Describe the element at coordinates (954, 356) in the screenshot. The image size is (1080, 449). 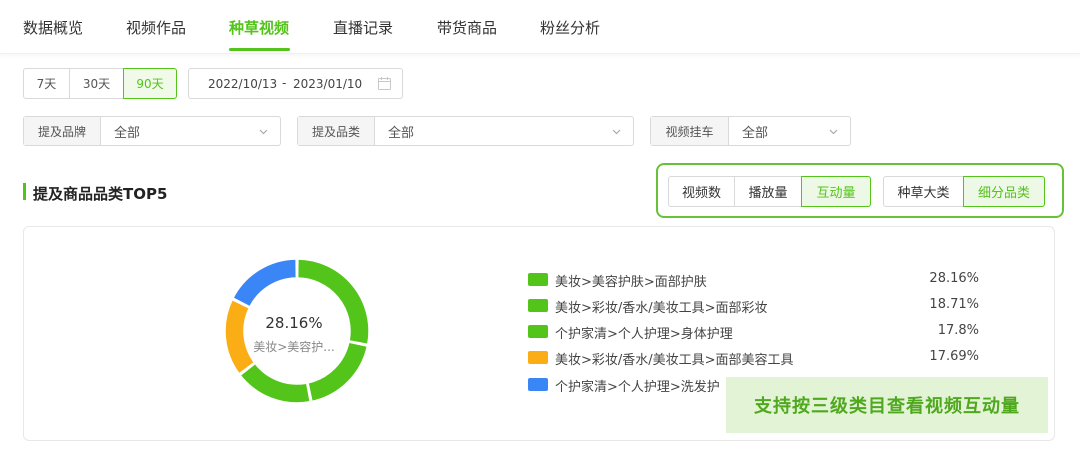
I see `legend-percent: 17.69%` at that location.